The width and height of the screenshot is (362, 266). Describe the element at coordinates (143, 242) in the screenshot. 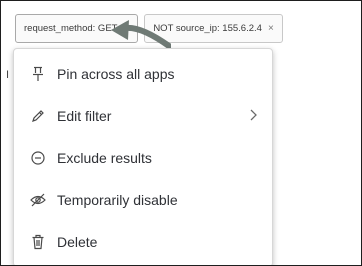

I see `menu-item-delete: Delete` at that location.